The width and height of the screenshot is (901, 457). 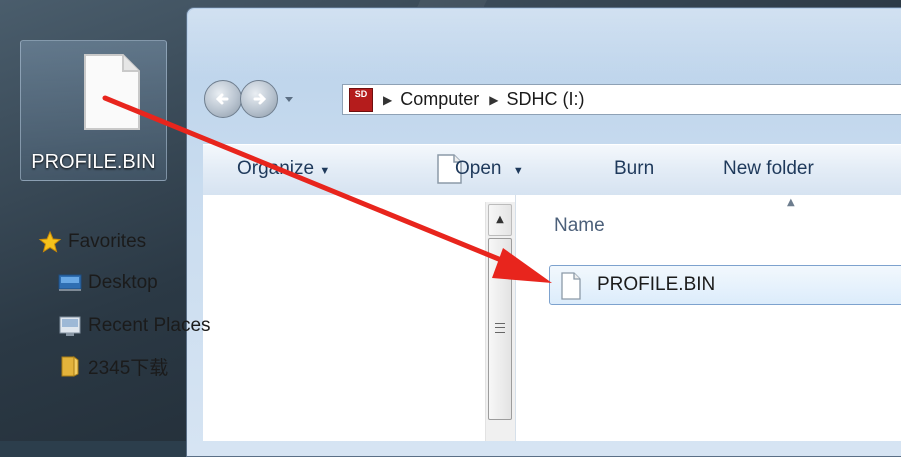 What do you see at coordinates (289, 100) in the screenshot?
I see `recent-pages-dropdown-icon` at bounding box center [289, 100].